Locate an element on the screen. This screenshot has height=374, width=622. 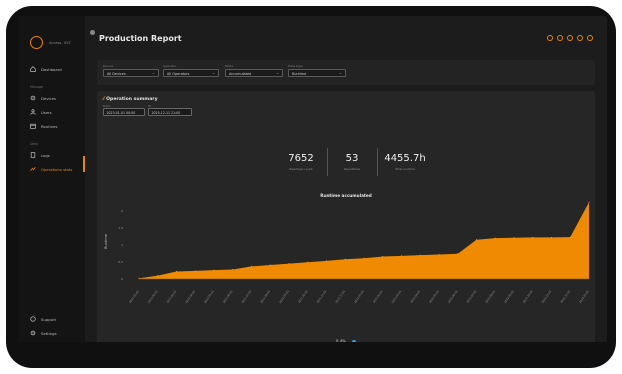
chart-title: Runtime accumulated is located at coordinates (346, 195).